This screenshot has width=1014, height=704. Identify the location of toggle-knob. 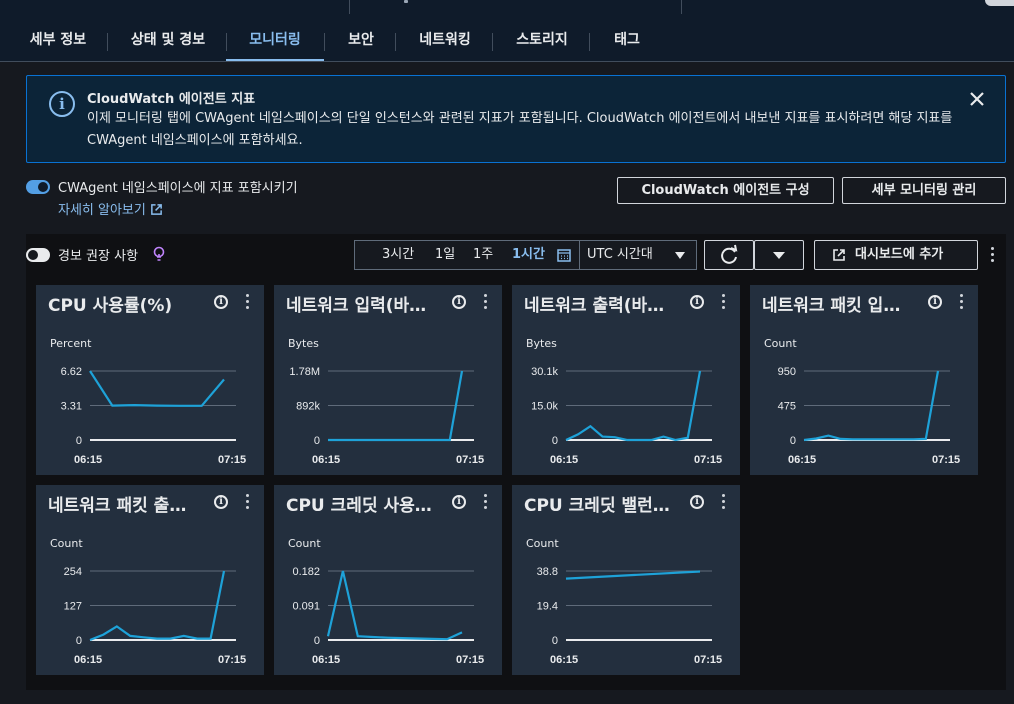
(43, 187).